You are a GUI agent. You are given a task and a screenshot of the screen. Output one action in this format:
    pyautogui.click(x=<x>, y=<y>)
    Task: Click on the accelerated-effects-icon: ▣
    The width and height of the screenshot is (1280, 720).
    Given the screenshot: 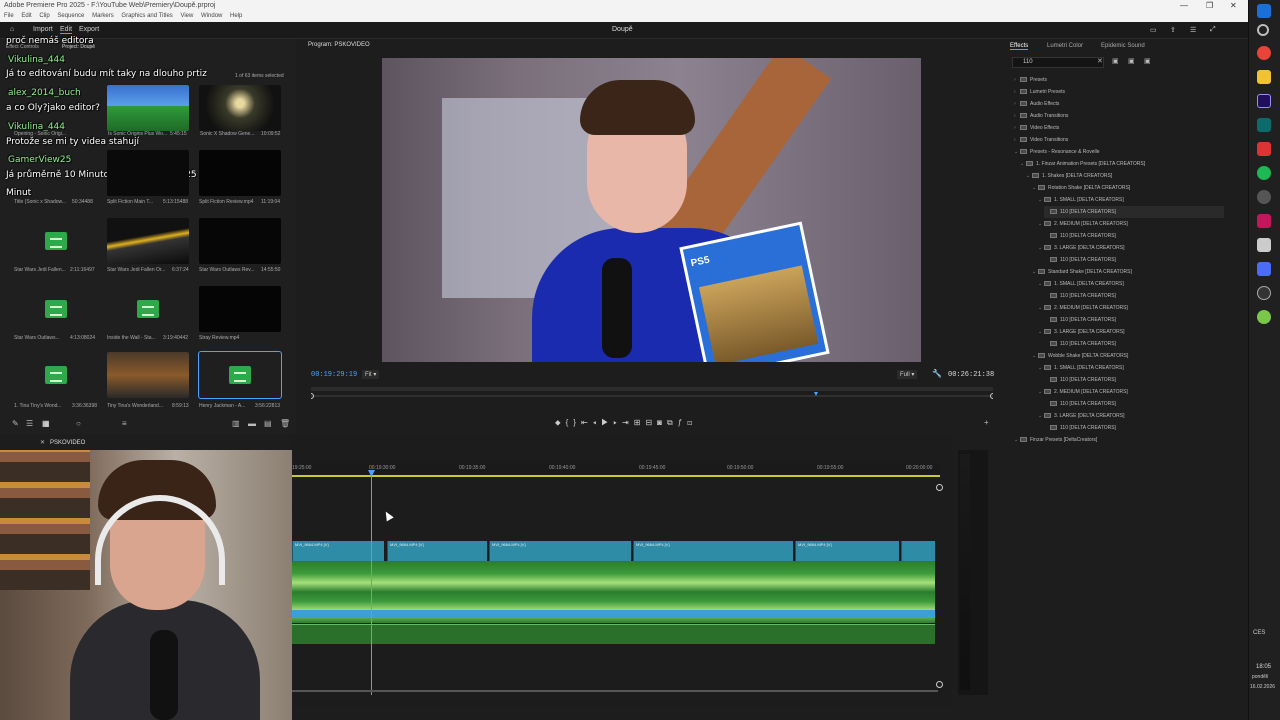 What is the action you would take?
    pyautogui.click(x=1115, y=61)
    